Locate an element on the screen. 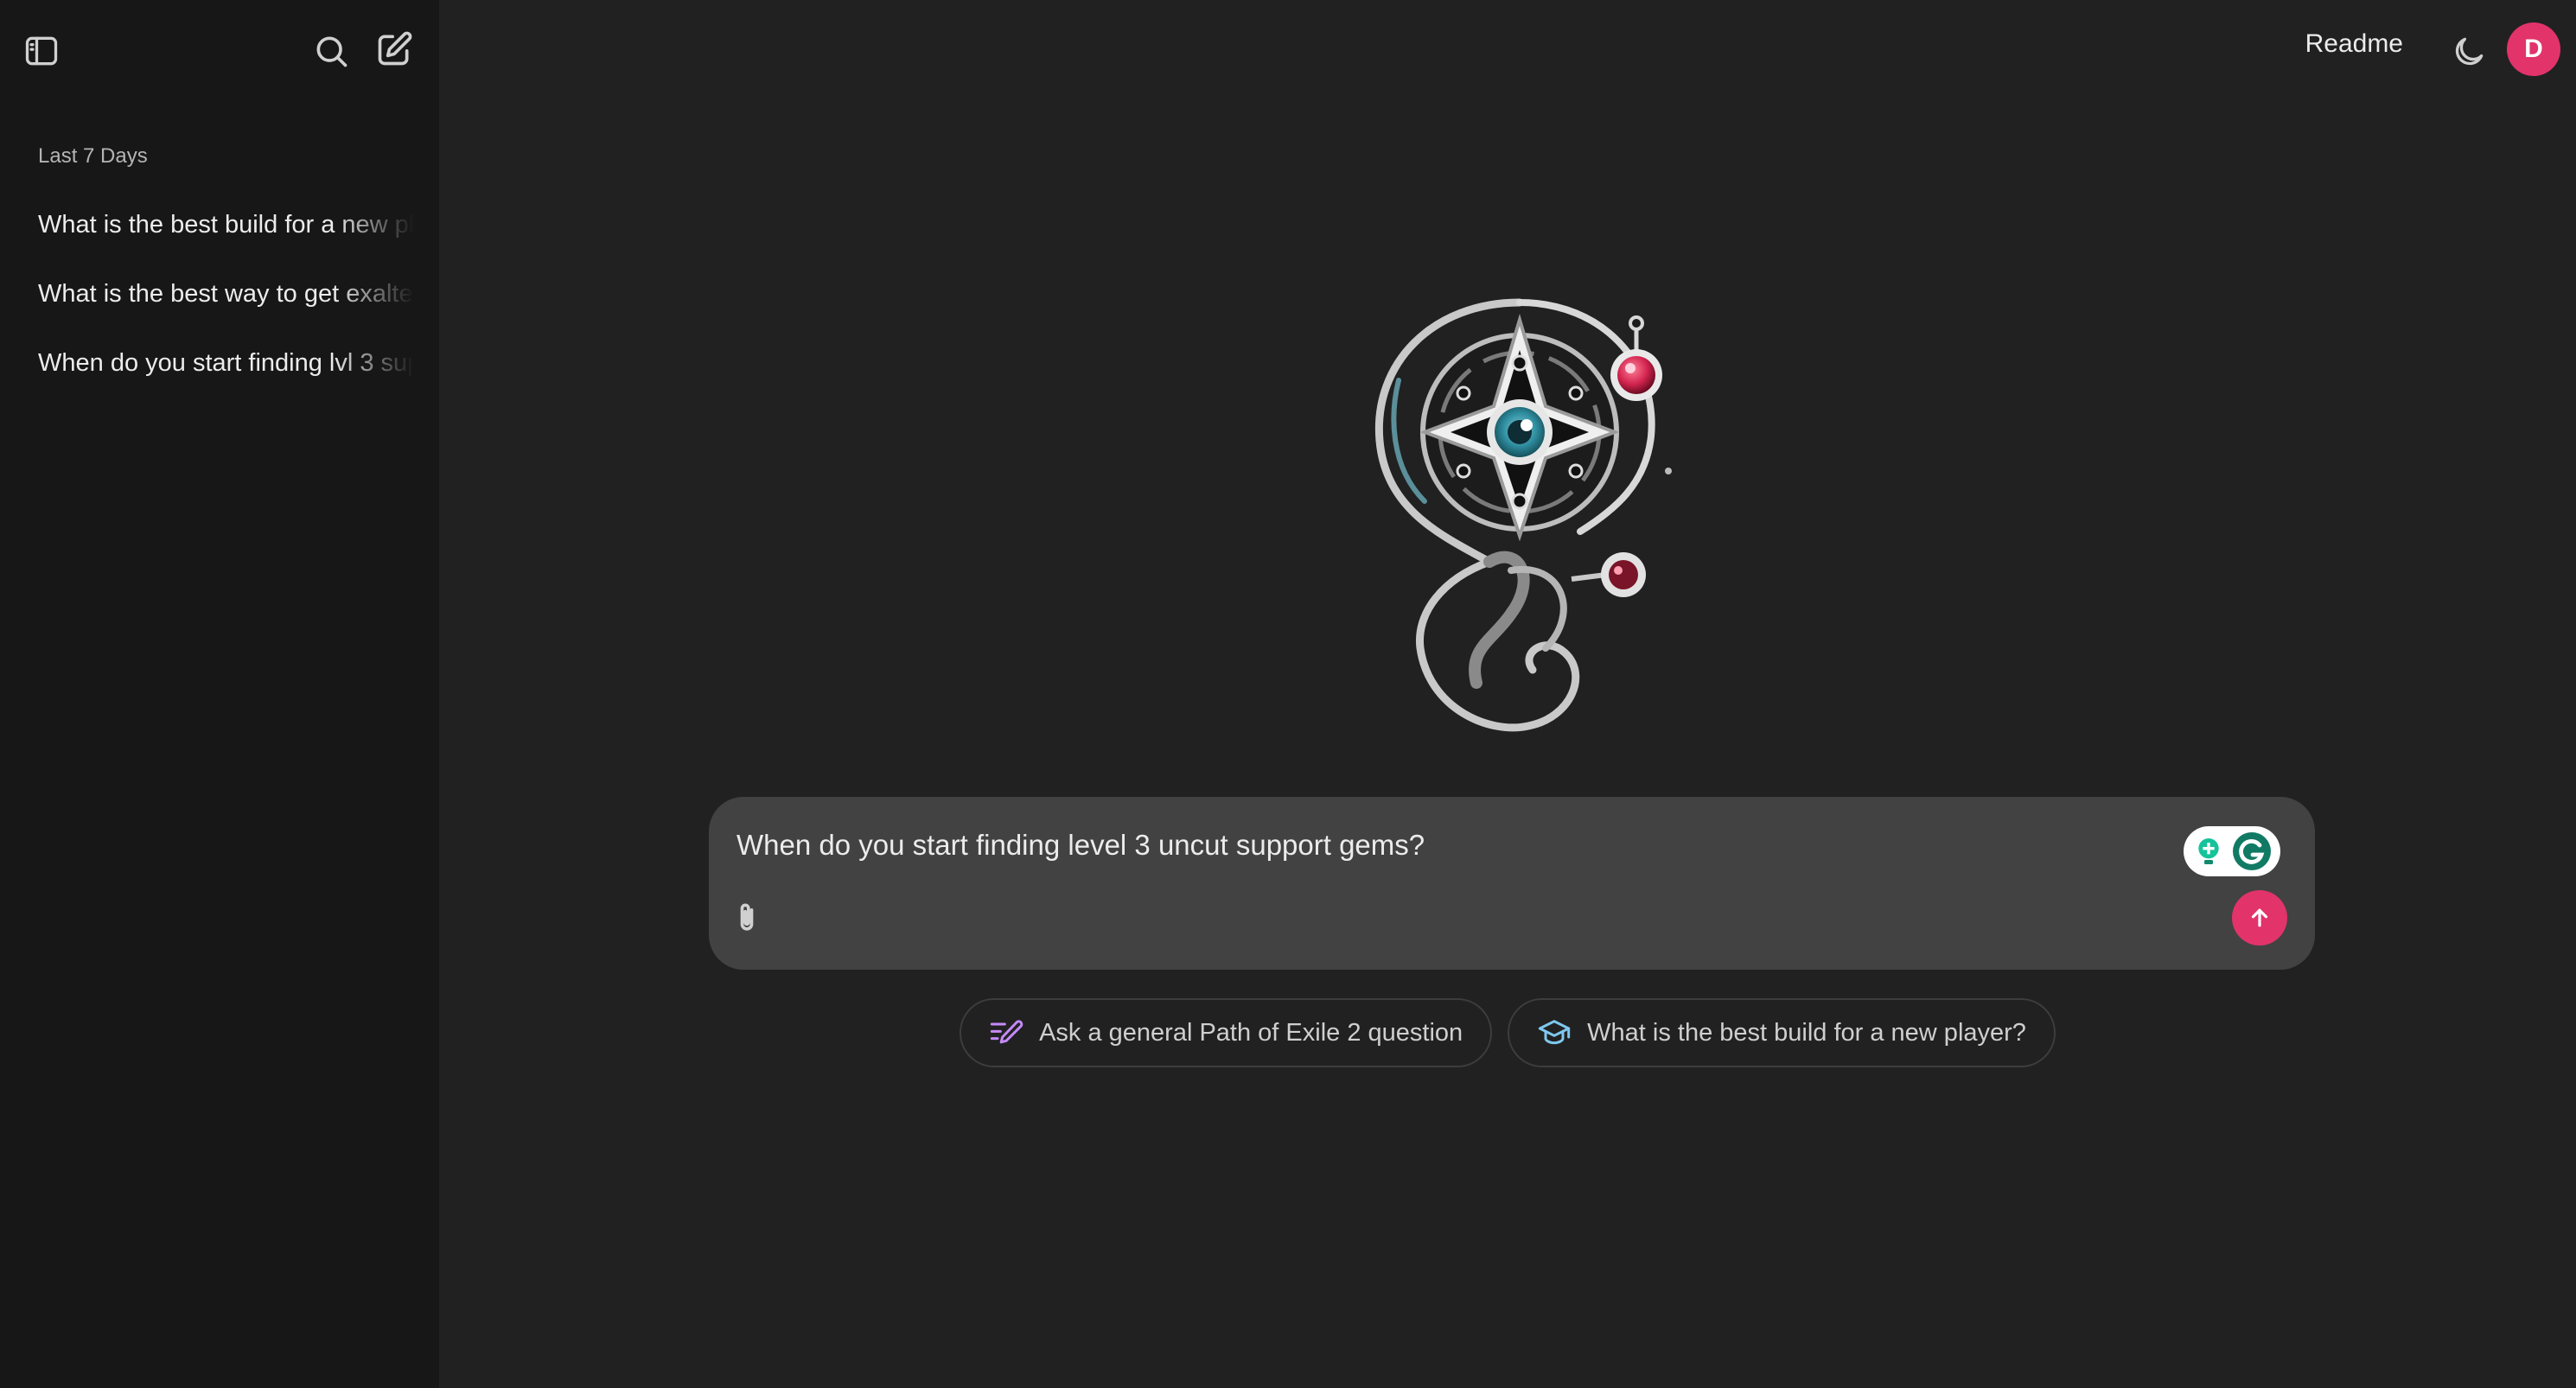  lightbulb-icon is located at coordinates (2208, 851).